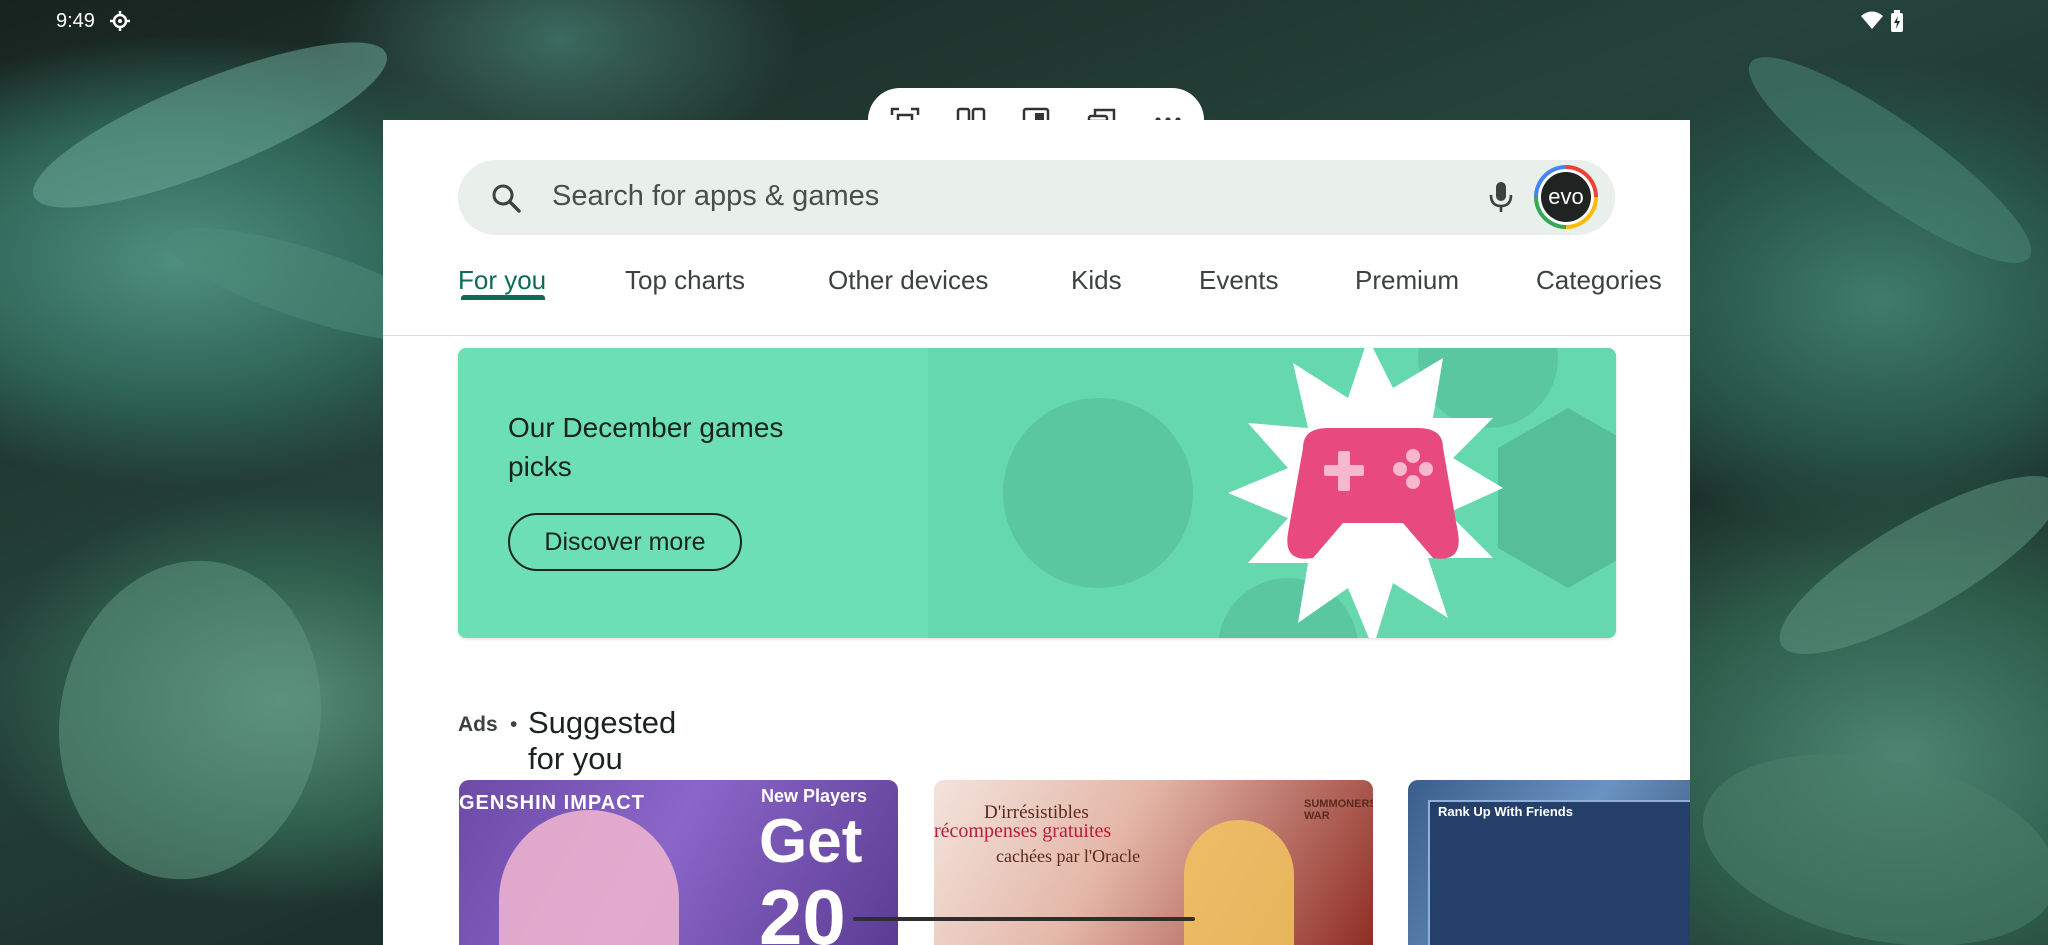 This screenshot has height=945, width=2048. Describe the element at coordinates (1872, 22) in the screenshot. I see `wifi-icon` at that location.